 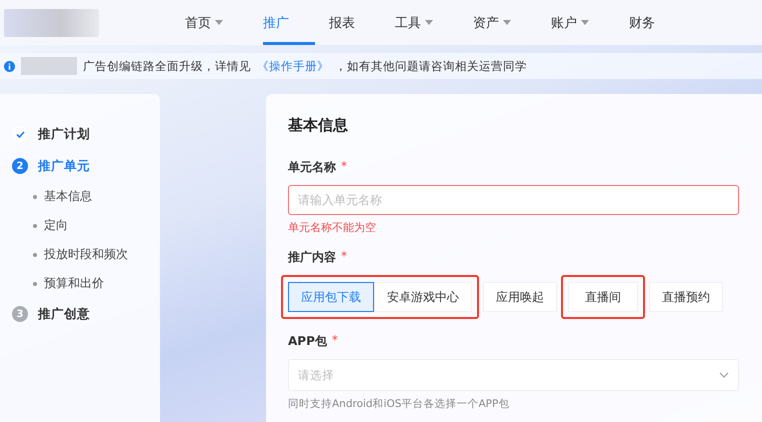 What do you see at coordinates (64, 166) in the screenshot?
I see `step-item: 推广单元` at bounding box center [64, 166].